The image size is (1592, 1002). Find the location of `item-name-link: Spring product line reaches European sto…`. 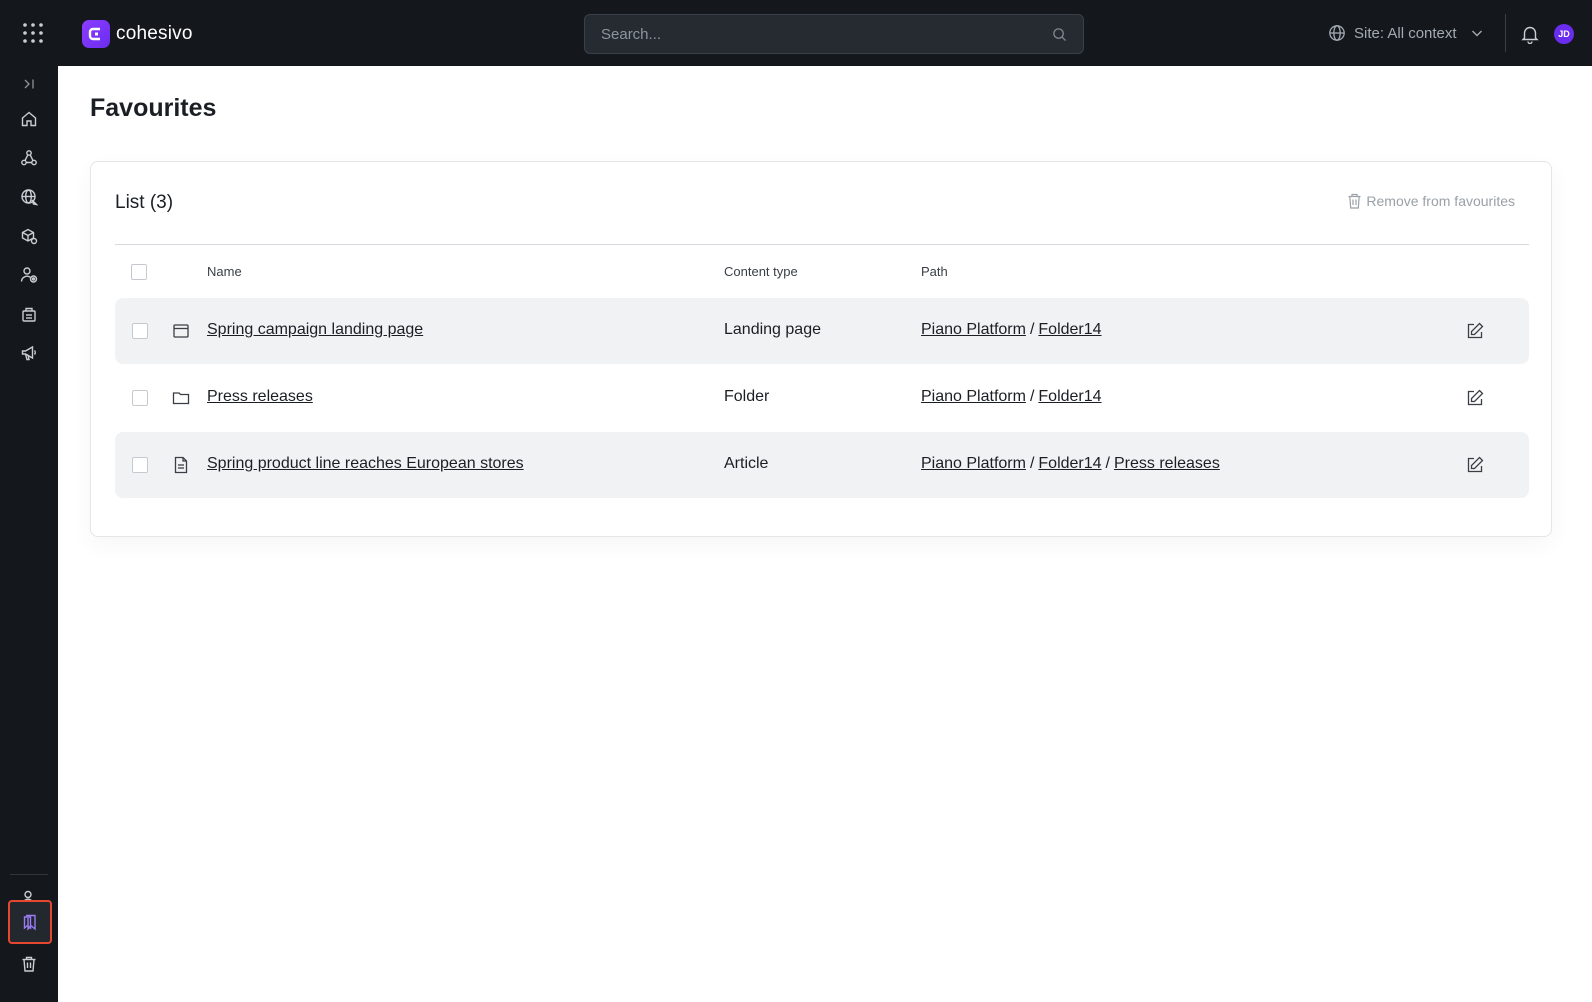

item-name-link: Spring product line reaches European sto… is located at coordinates (365, 464).